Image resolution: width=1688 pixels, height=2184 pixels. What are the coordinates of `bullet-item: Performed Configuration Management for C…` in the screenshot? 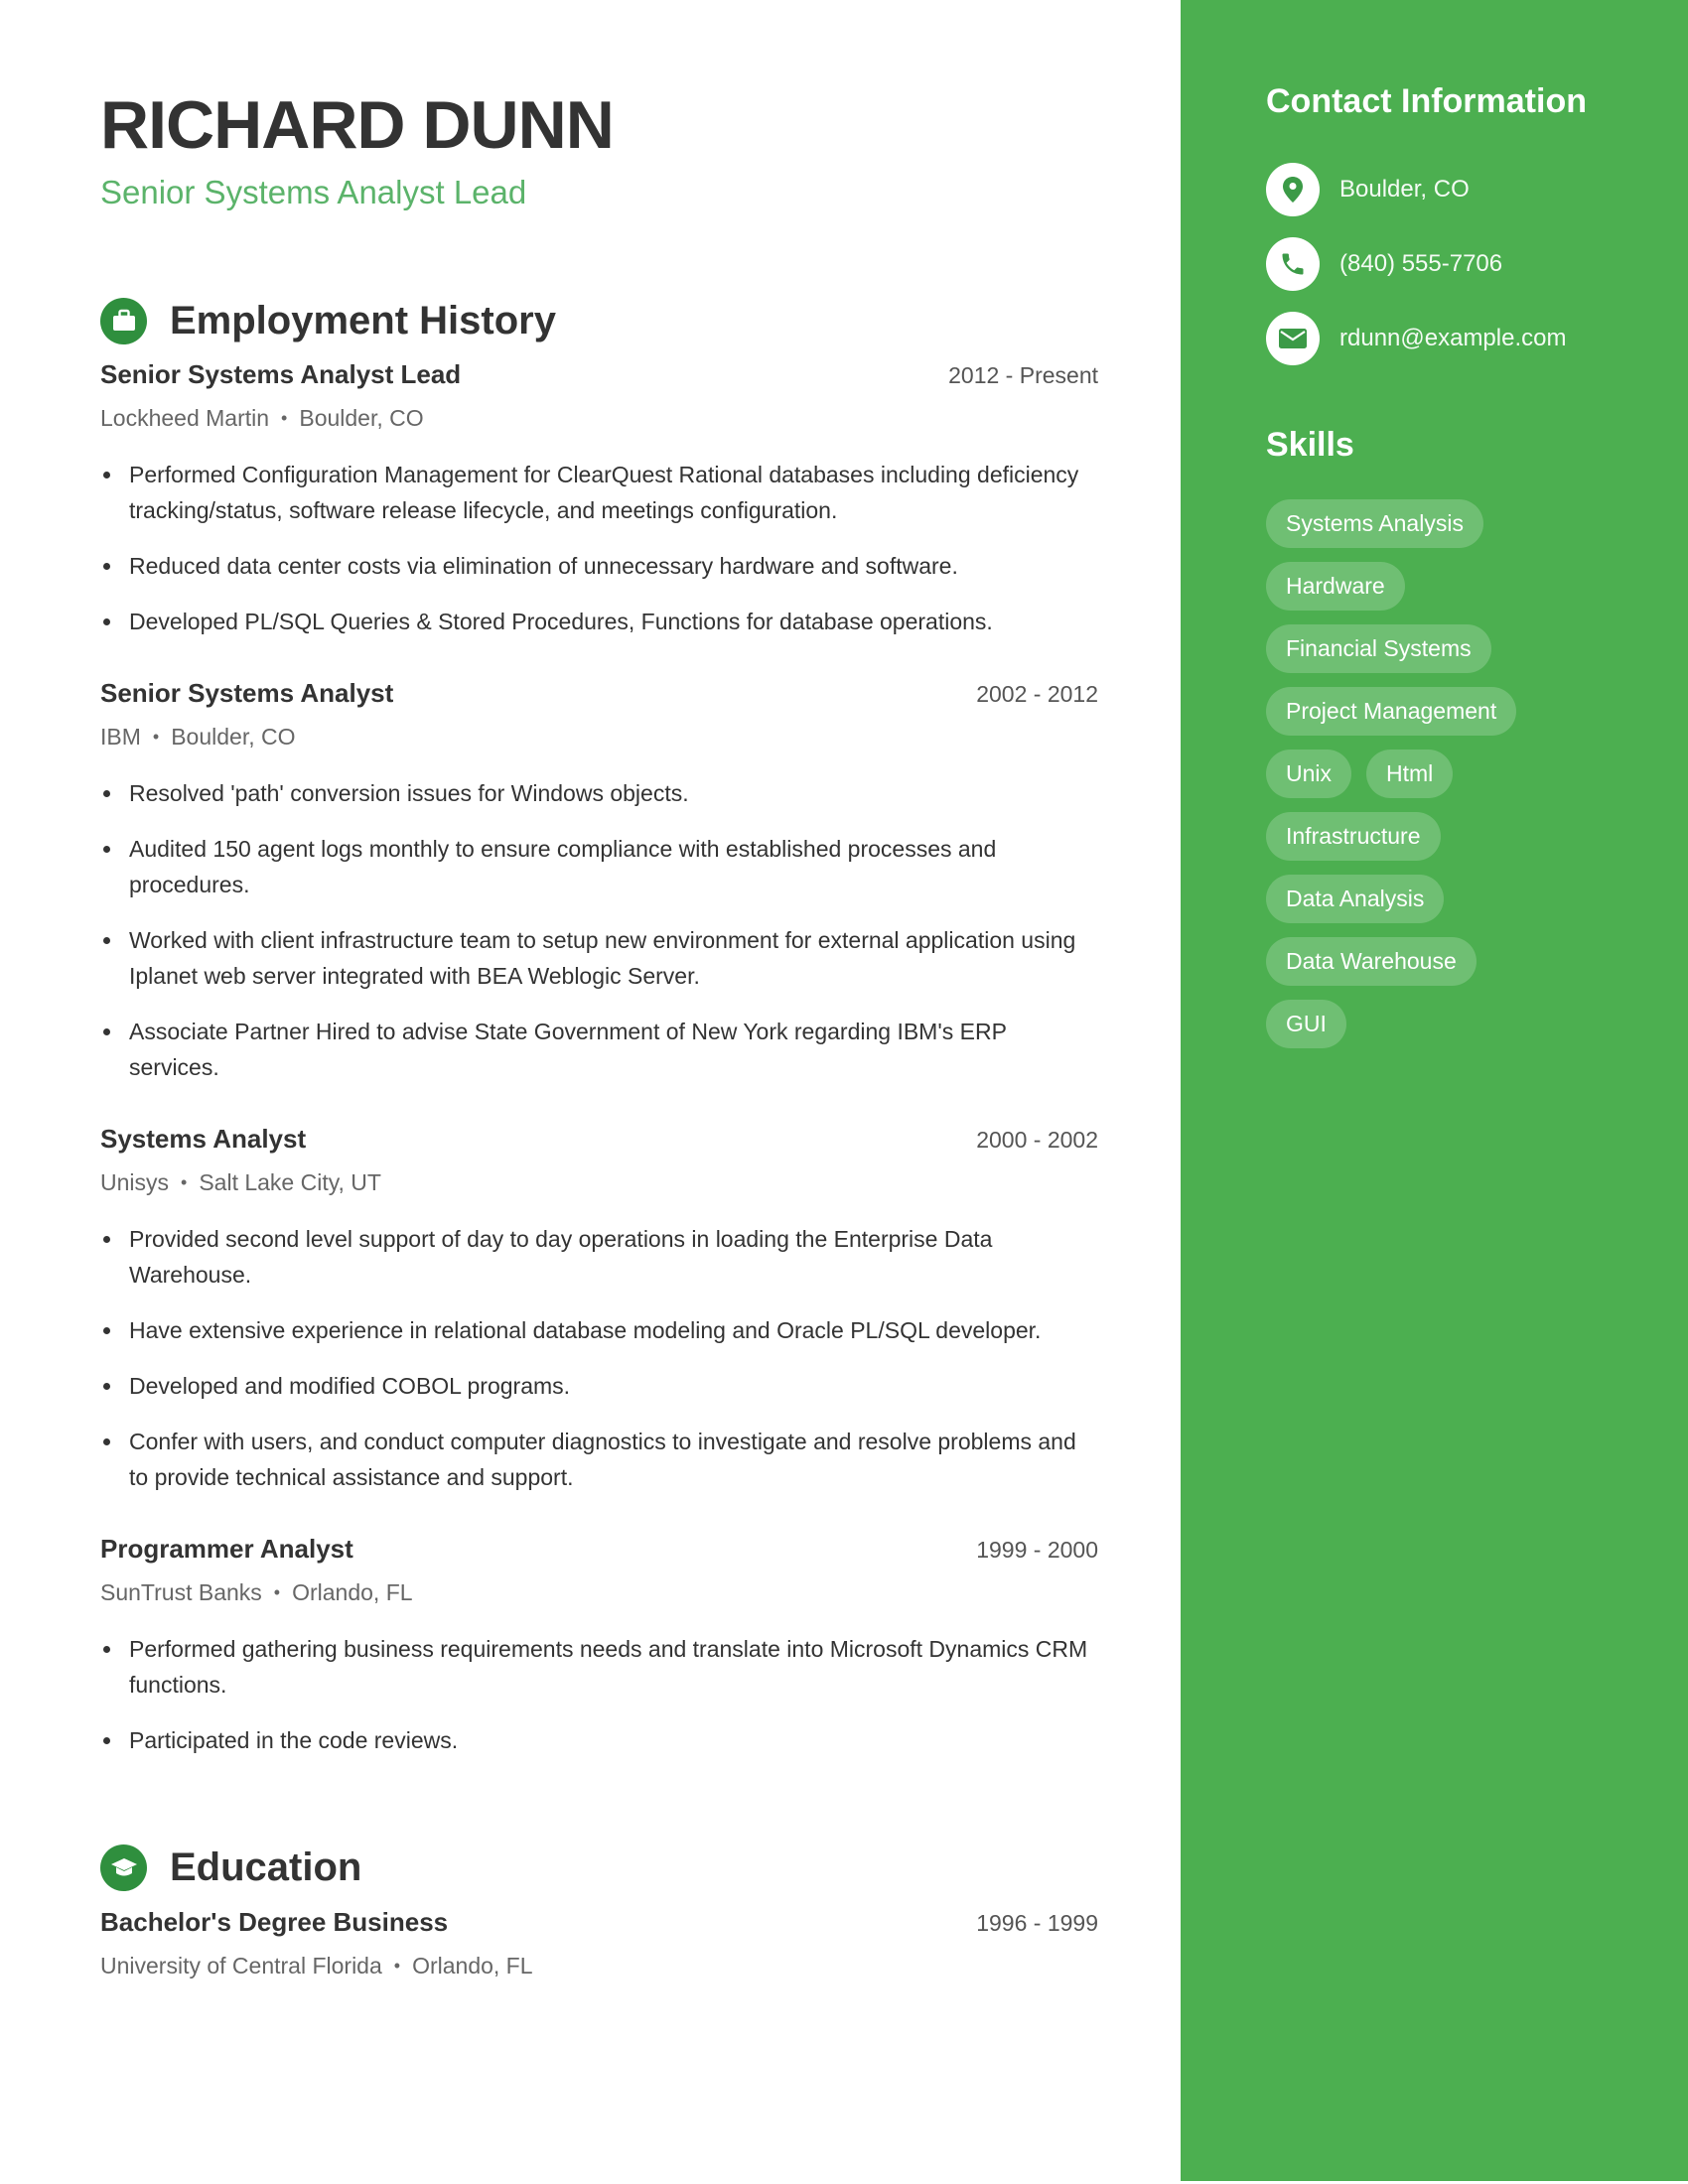 It's located at (599, 492).